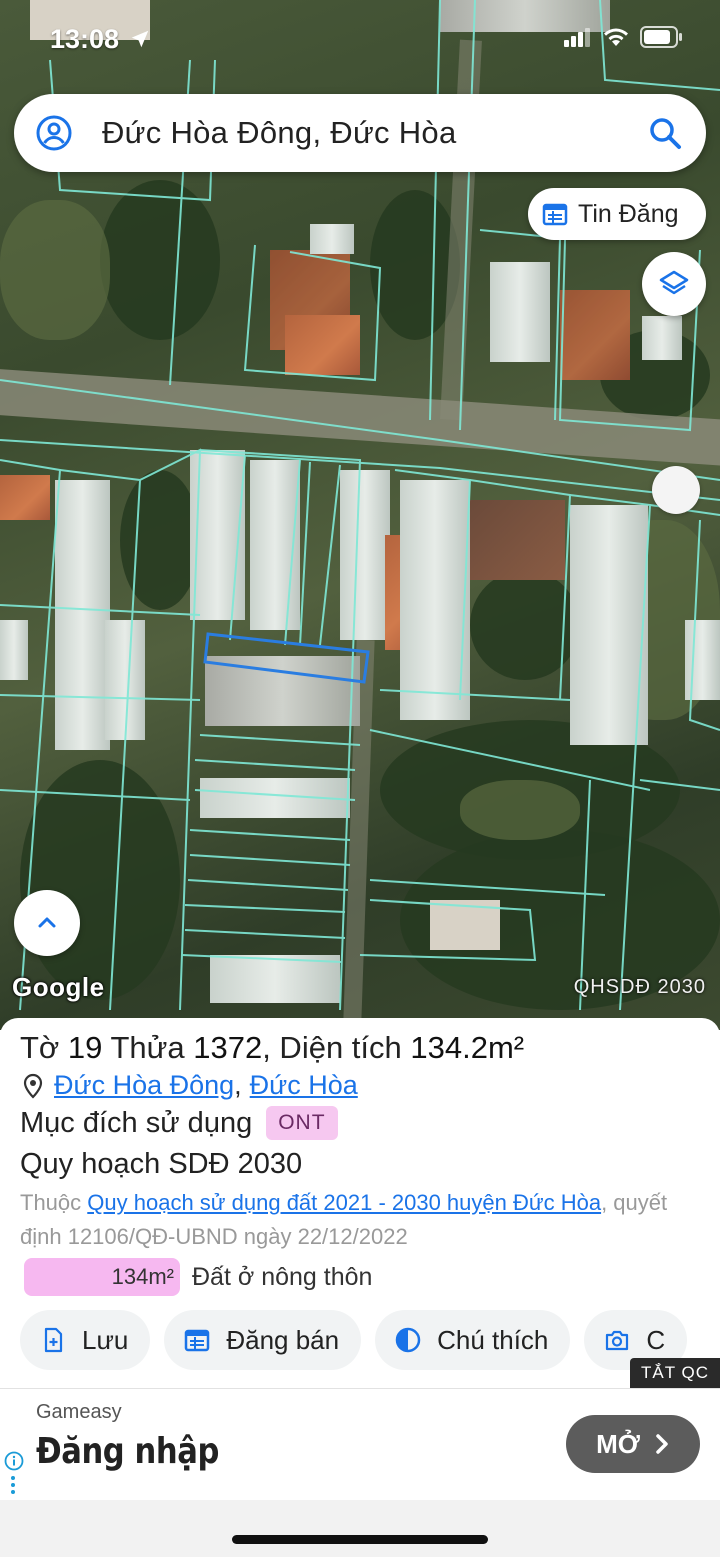 This screenshot has width=720, height=1557. What do you see at coordinates (628, 213) in the screenshot?
I see `tin-dang-label: Tin Đăng` at bounding box center [628, 213].